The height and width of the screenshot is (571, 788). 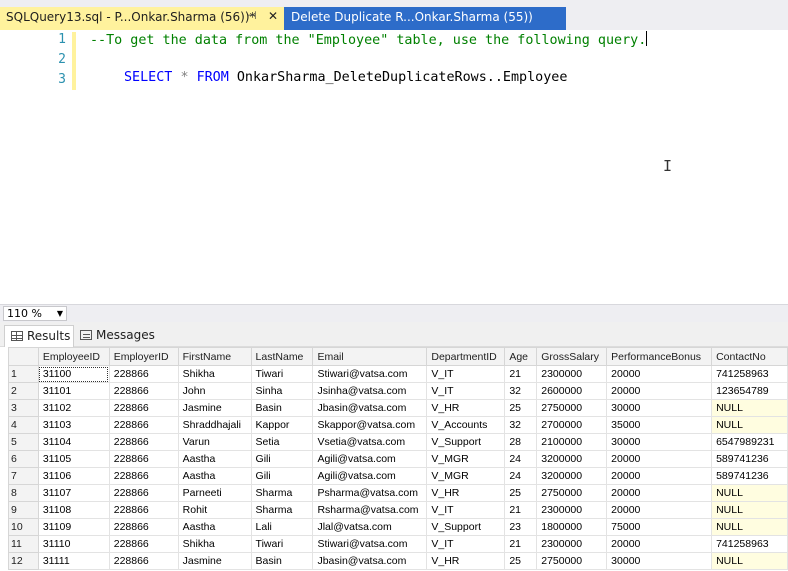 I want to click on table-cell: 75000, so click(x=659, y=527).